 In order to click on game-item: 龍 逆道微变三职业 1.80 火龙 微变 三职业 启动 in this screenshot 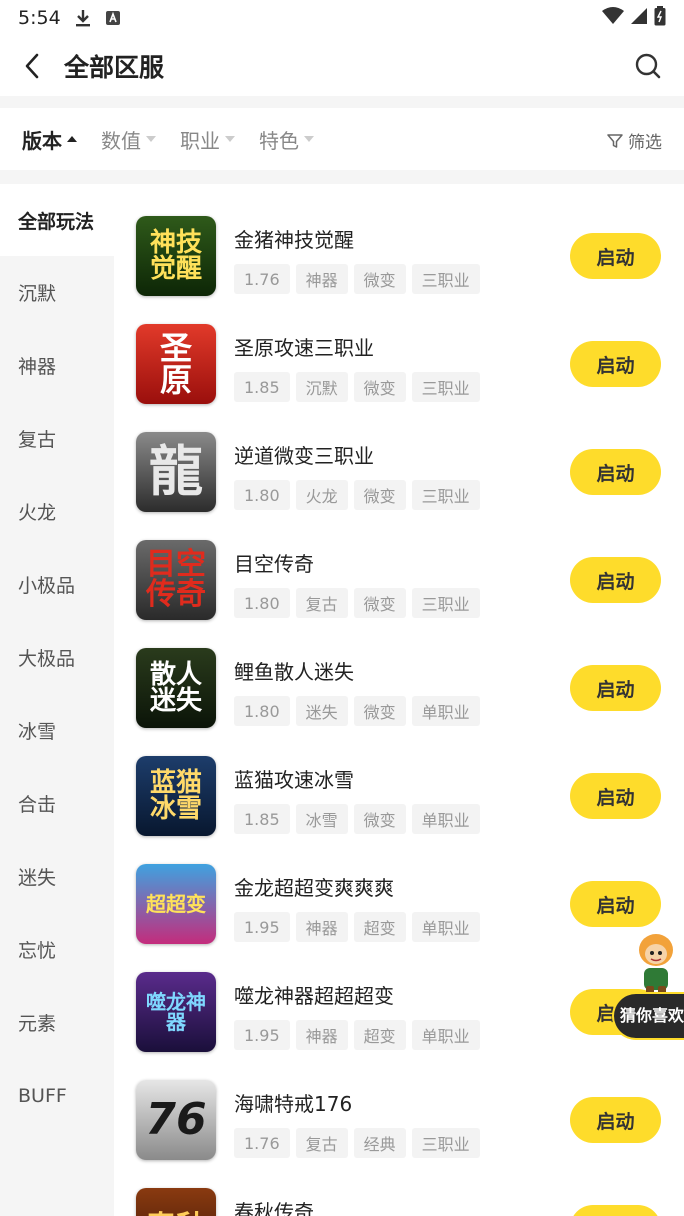, I will do `click(399, 456)`.